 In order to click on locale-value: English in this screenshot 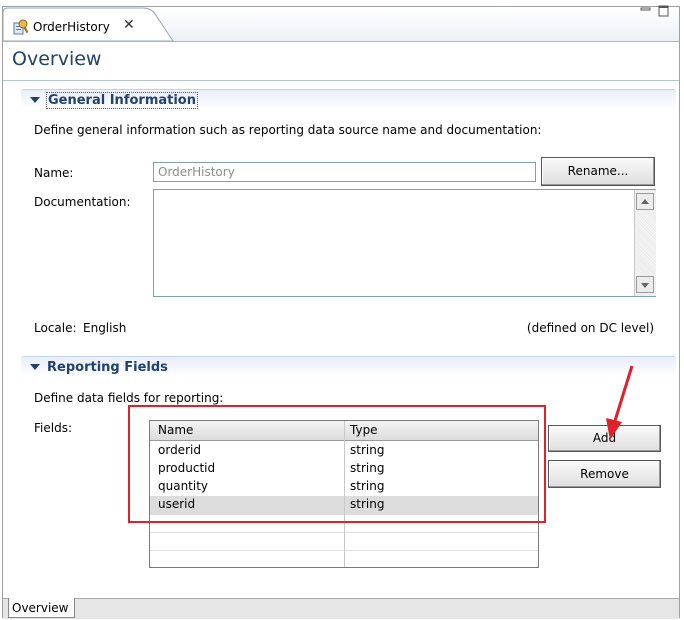, I will do `click(105, 328)`.